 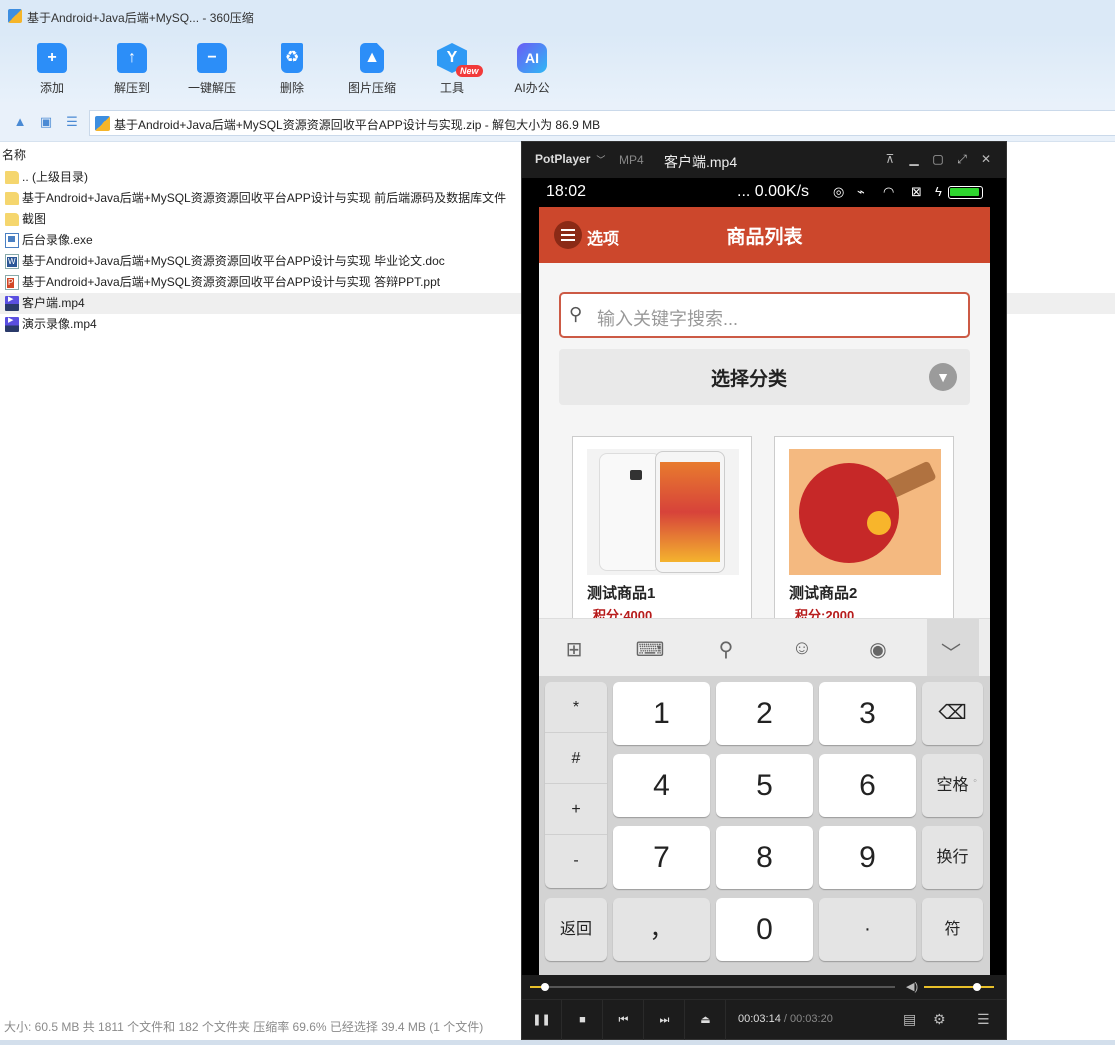 I want to click on collapse-keyboard-button: ﹀, so click(x=953, y=648).